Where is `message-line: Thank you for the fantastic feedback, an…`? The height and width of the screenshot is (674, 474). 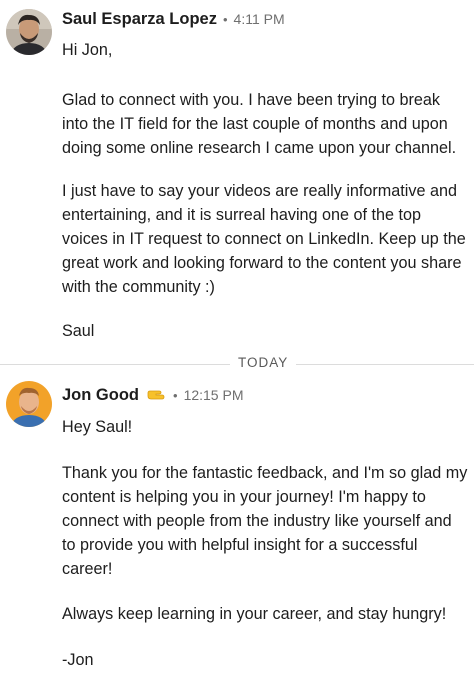
message-line: Thank you for the fantastic feedback, an… is located at coordinates (265, 473).